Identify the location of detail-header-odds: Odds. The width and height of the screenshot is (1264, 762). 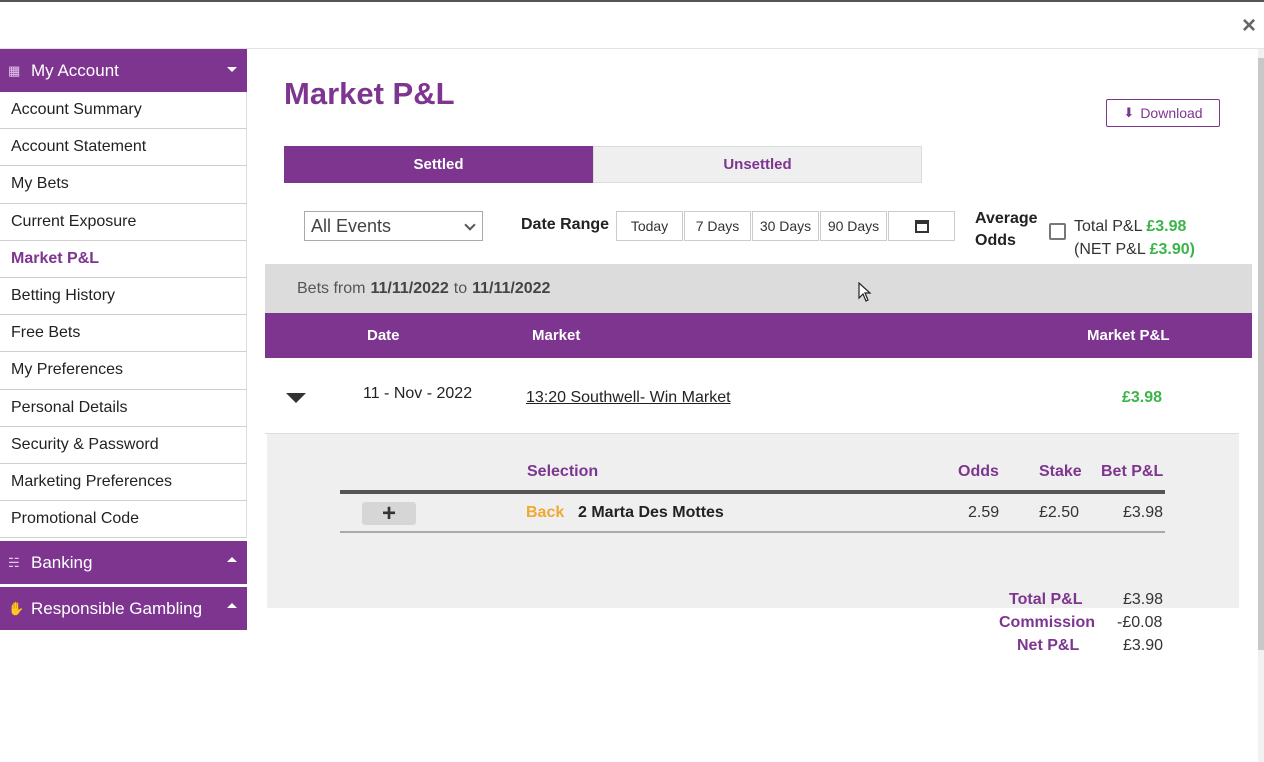
(978, 471).